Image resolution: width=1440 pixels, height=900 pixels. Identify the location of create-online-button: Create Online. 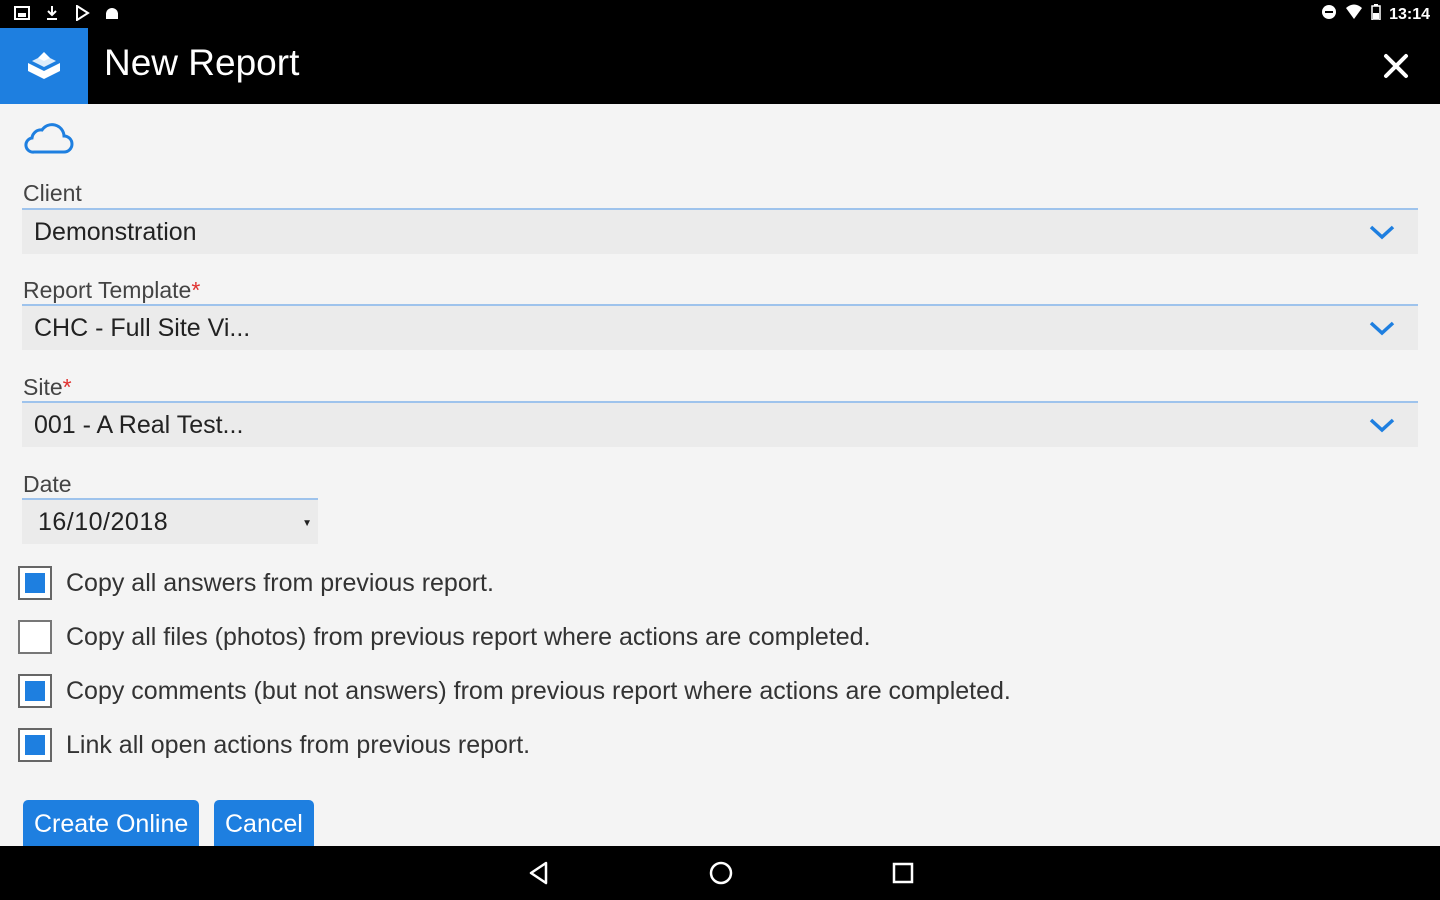
(111, 825).